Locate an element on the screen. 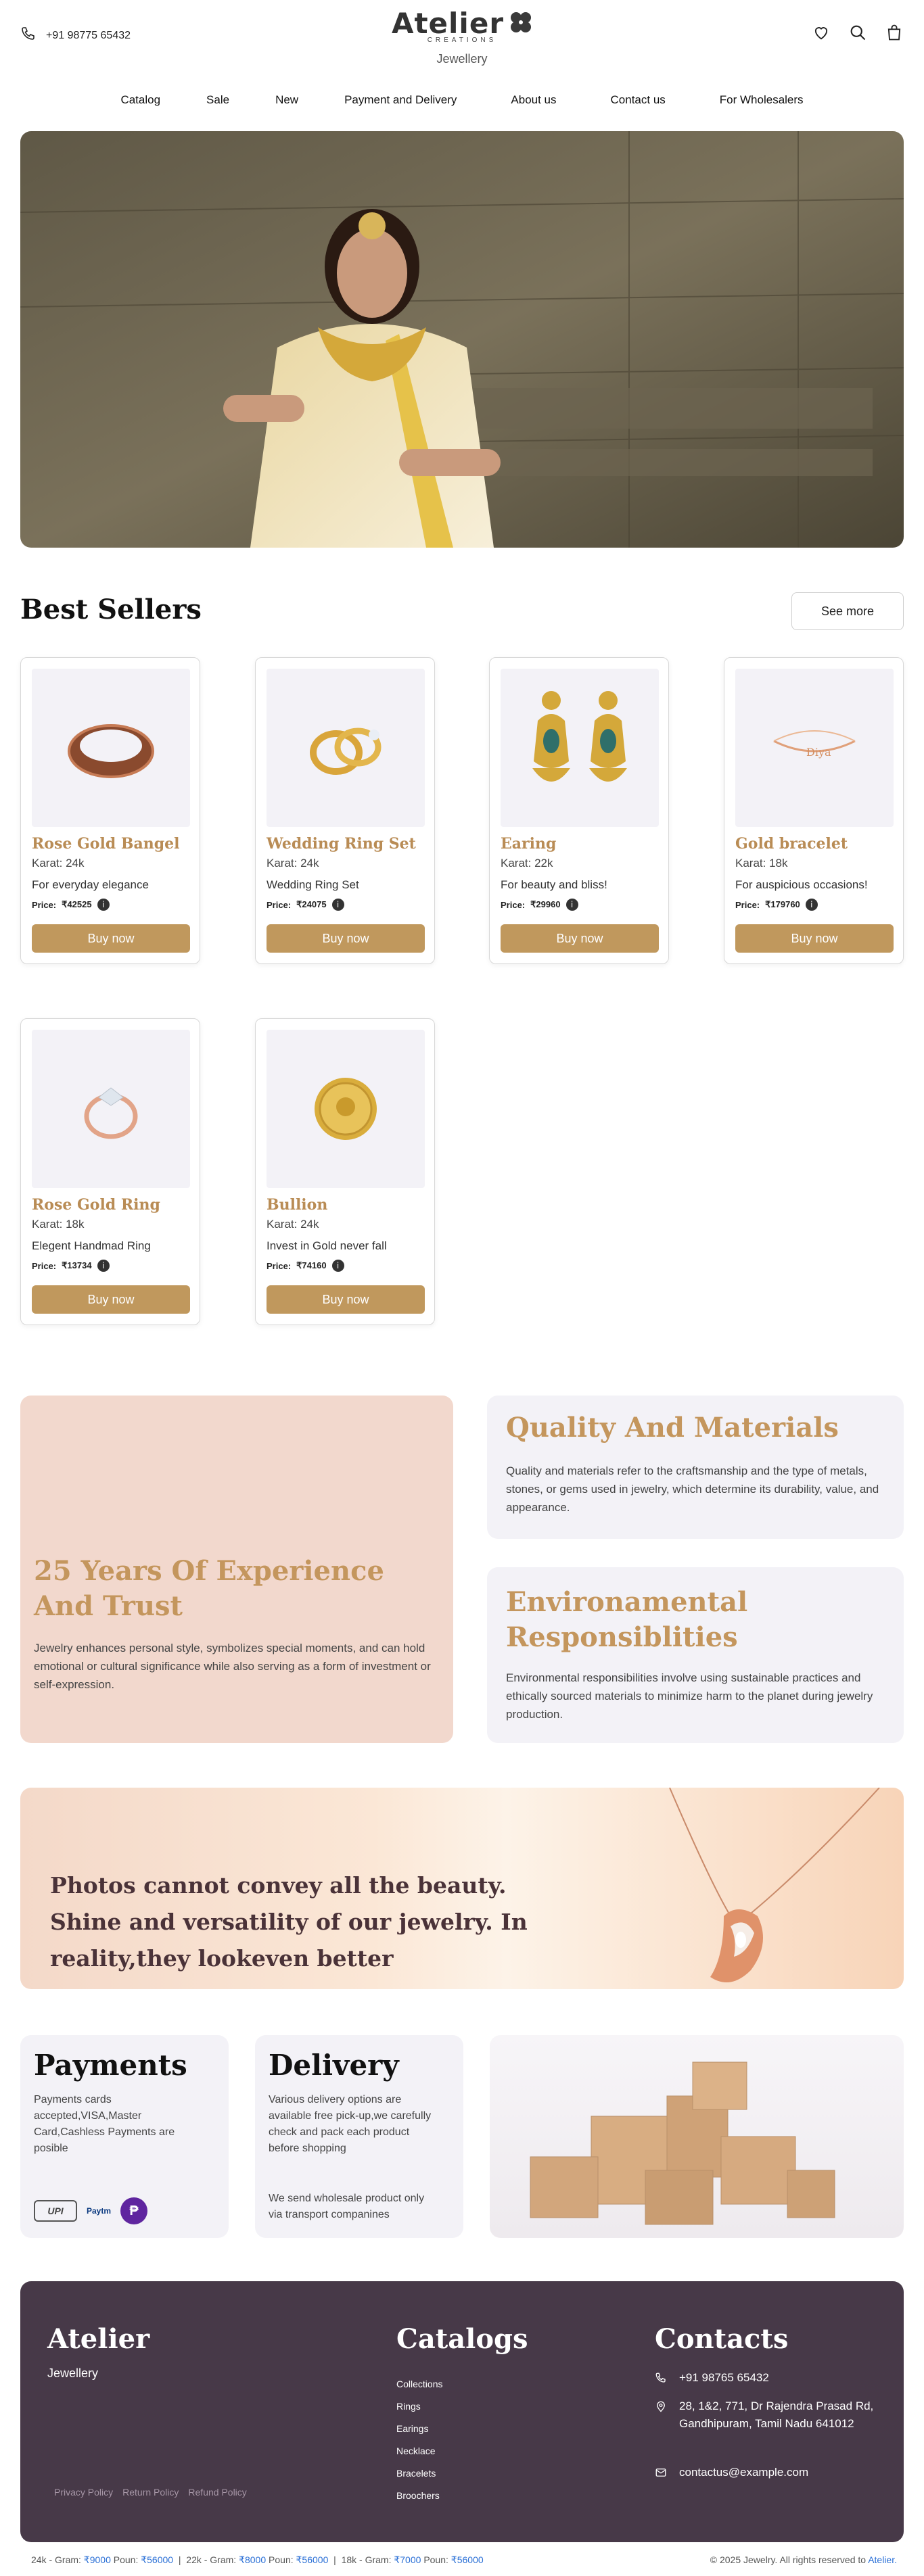  payment-methods: UPI Paytm ₱ is located at coordinates (91, 2210).